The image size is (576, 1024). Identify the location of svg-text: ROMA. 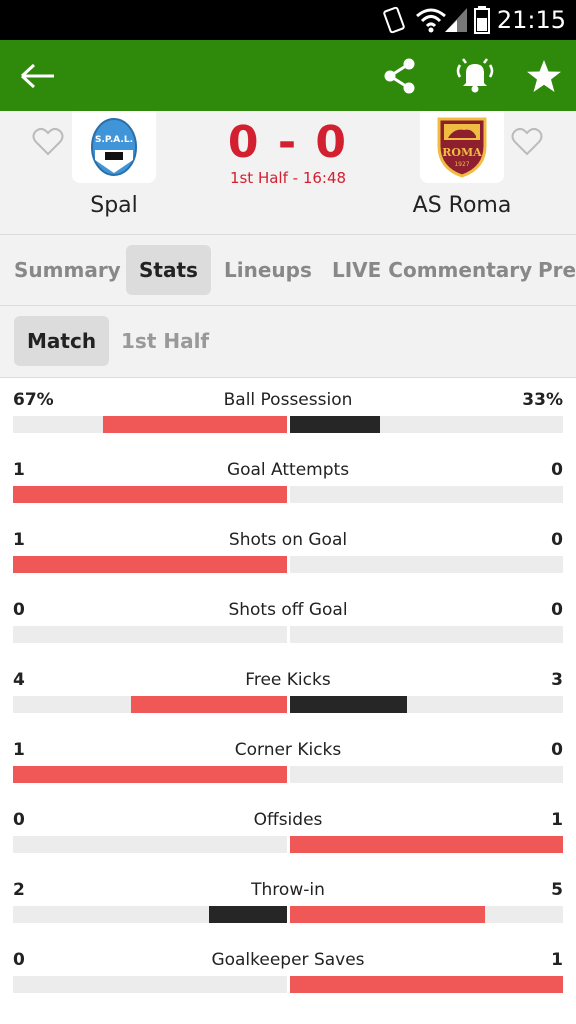
(462, 152).